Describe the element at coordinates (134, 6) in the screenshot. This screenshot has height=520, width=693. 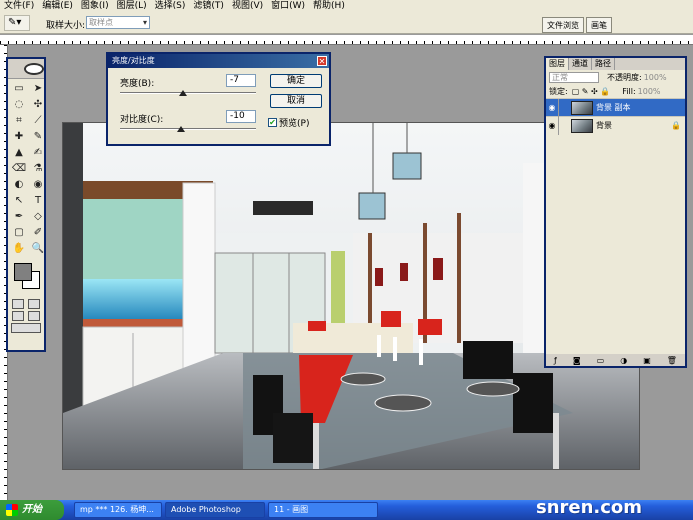
I see `menu-layer: 图层(L)` at that location.